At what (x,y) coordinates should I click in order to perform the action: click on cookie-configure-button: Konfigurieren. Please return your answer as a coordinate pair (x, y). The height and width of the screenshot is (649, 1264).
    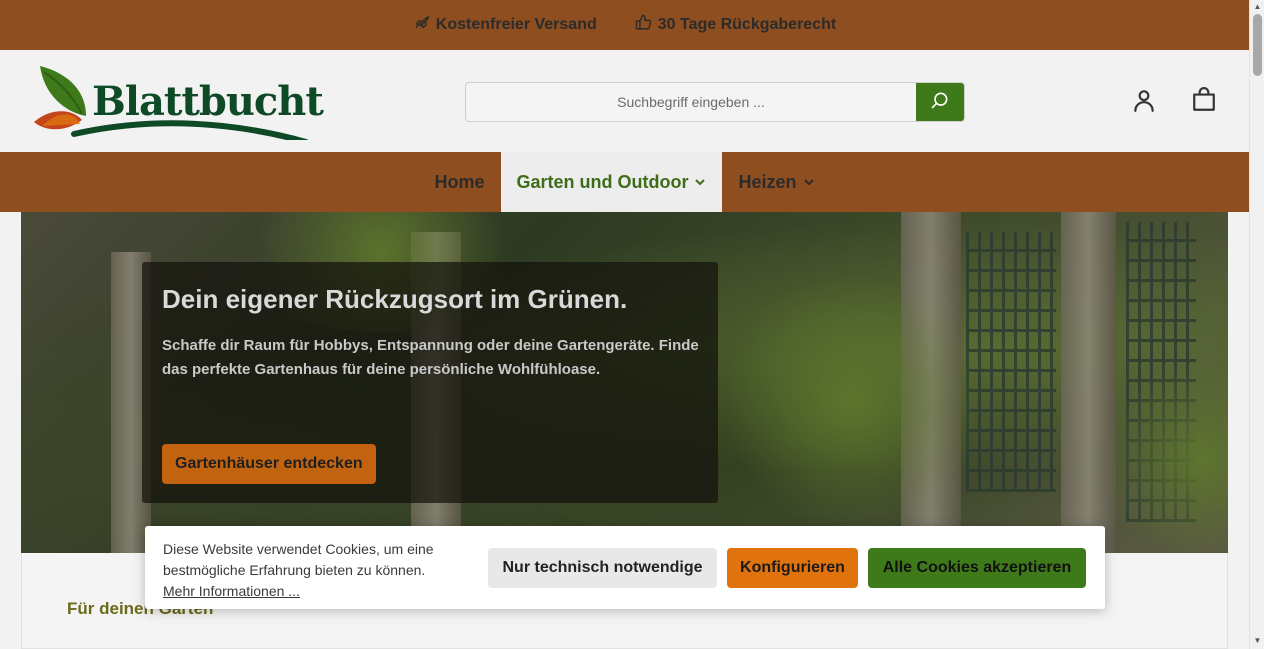
    Looking at the image, I should click on (792, 568).